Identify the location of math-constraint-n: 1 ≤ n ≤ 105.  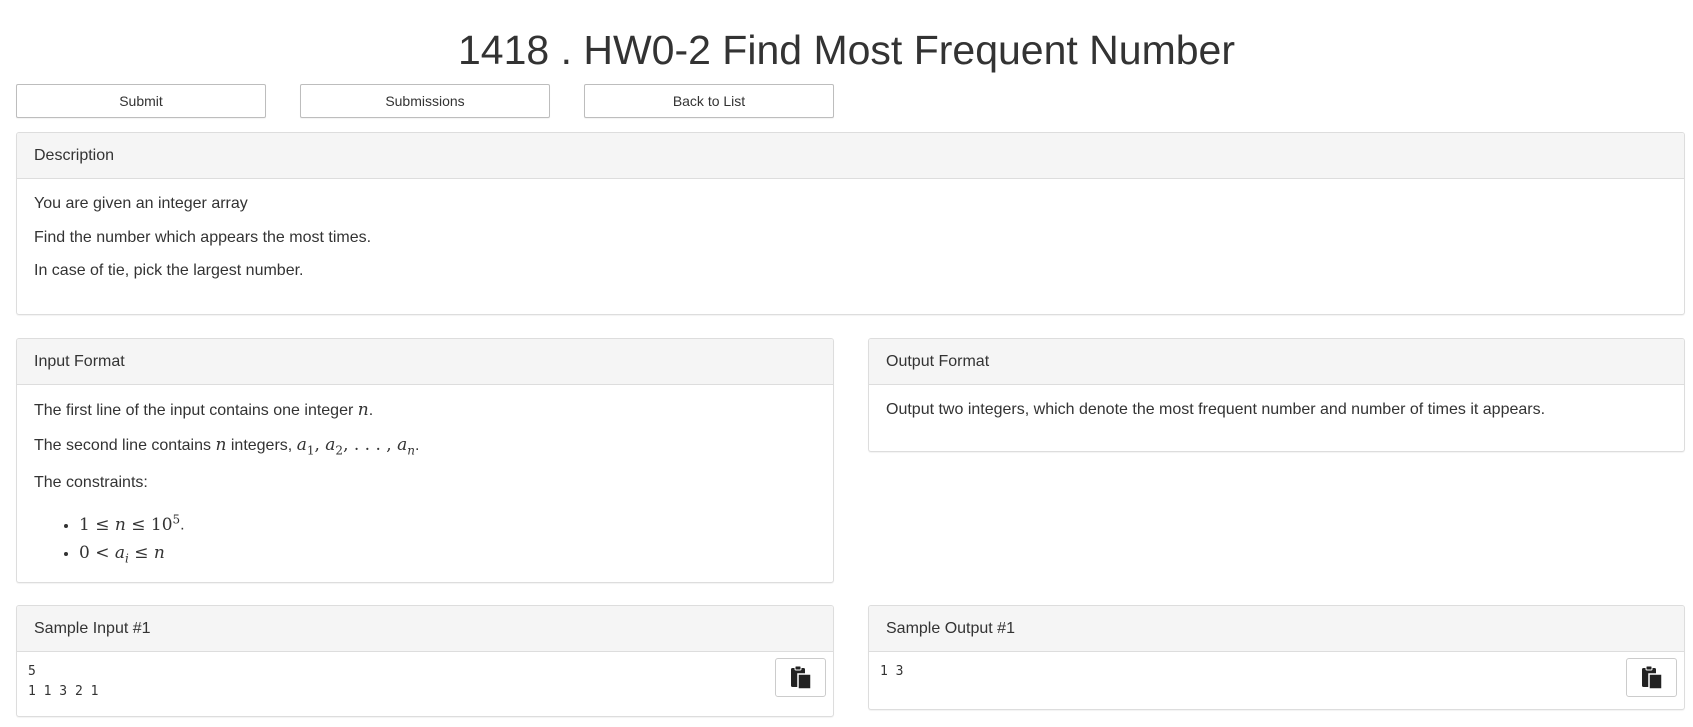
(130, 523).